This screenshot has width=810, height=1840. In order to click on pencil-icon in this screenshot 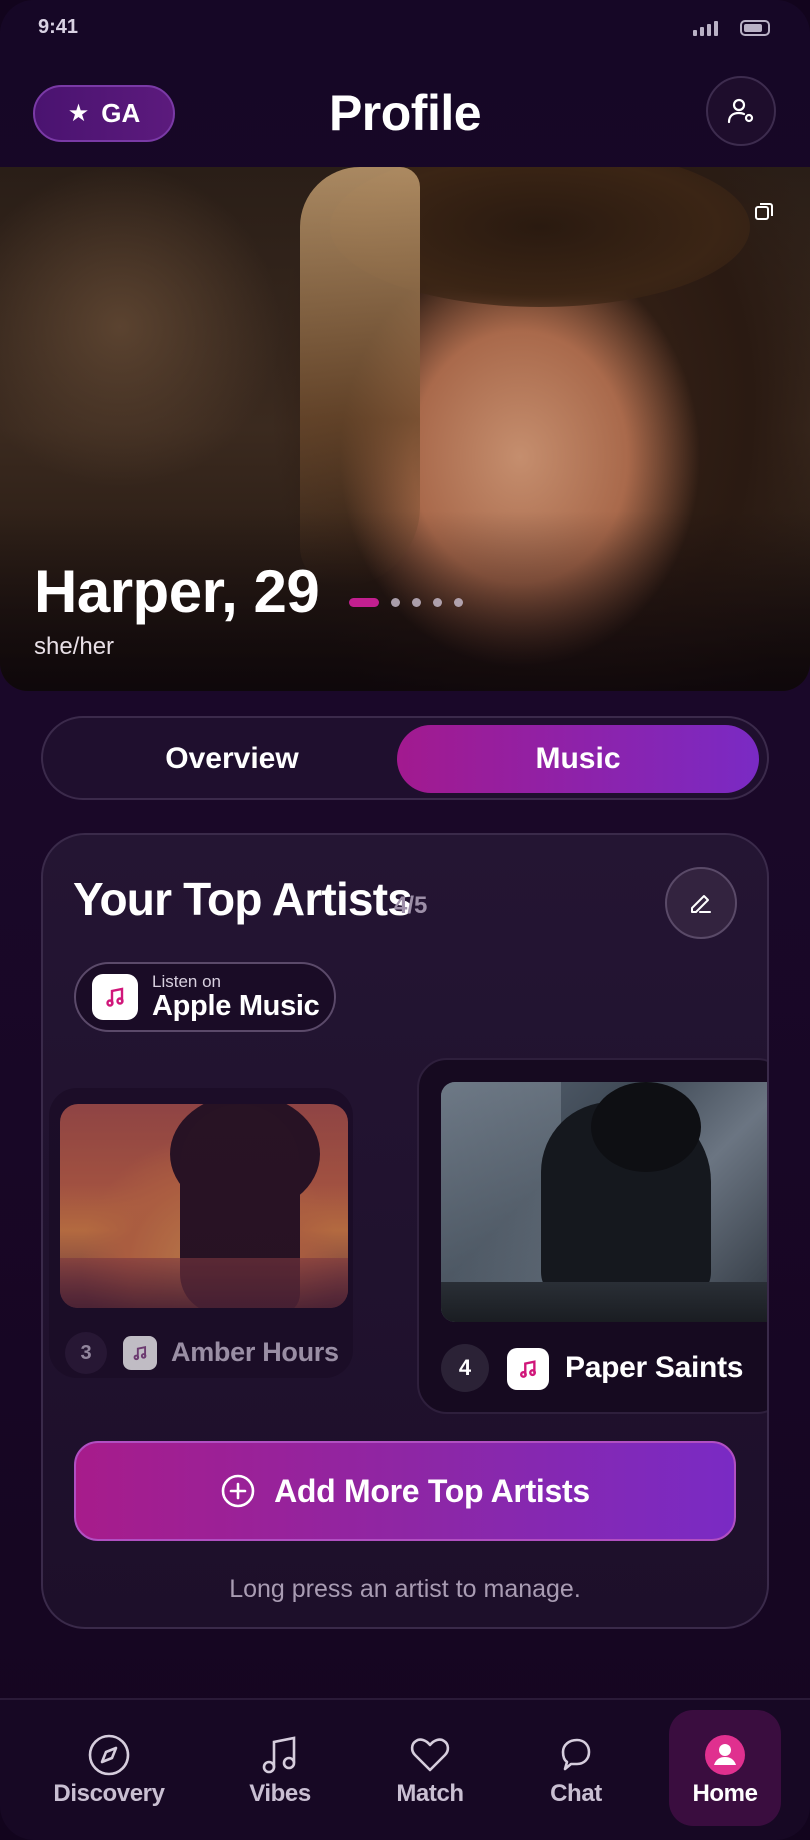, I will do `click(701, 904)`.